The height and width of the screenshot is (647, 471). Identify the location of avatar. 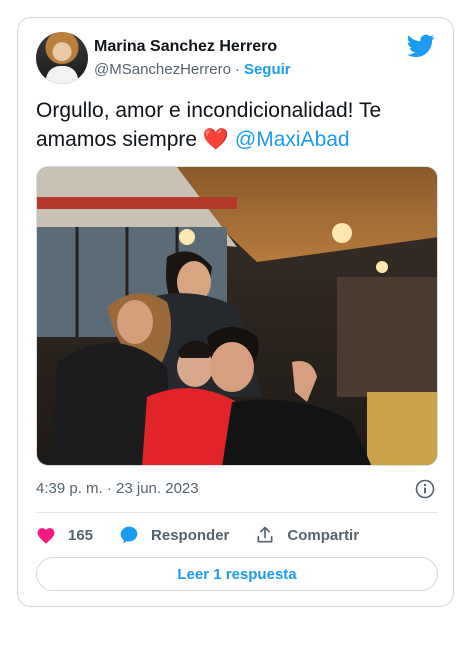
(62, 58).